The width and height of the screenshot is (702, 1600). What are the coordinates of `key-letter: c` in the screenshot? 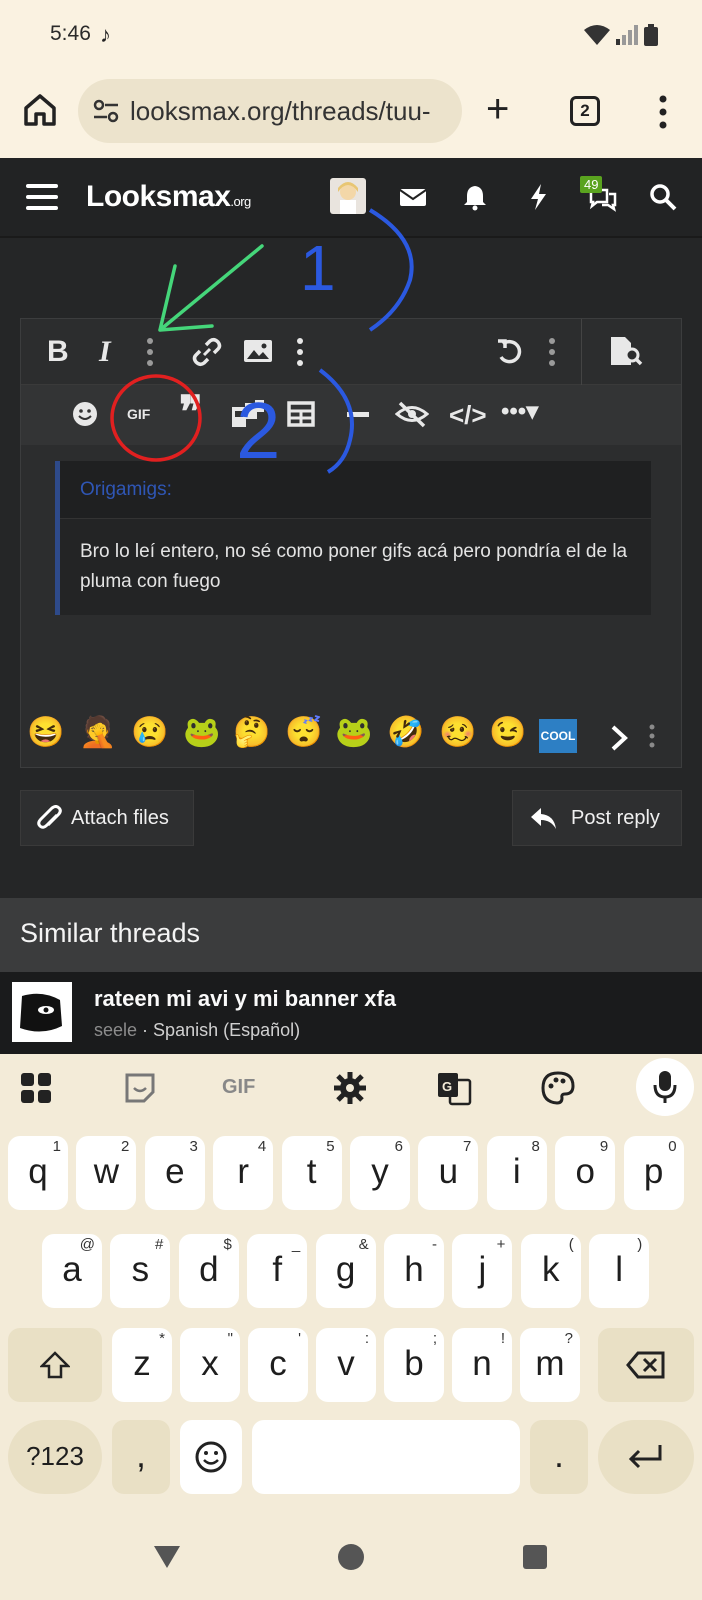 It's located at (278, 1363).